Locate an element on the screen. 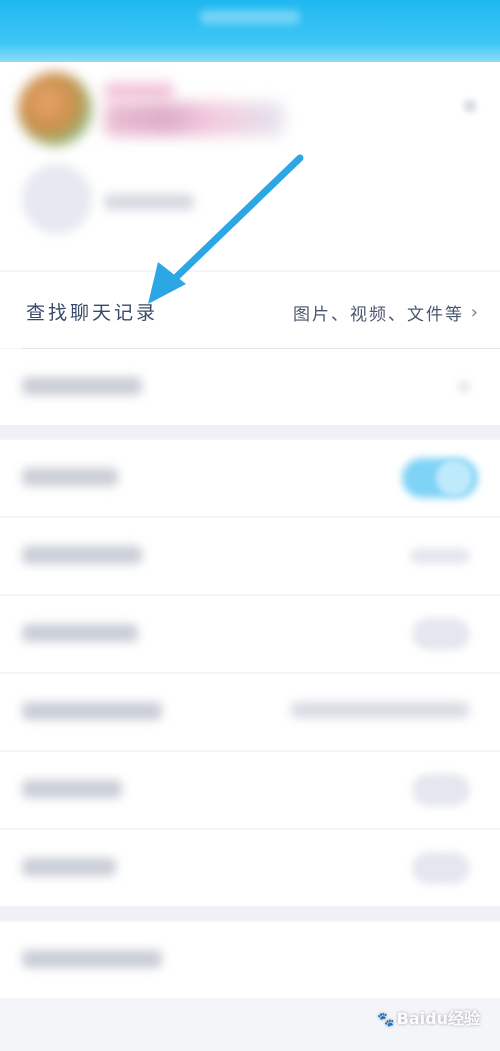  baidu-watermark: 🐾 Baidu经验 is located at coordinates (428, 1017).